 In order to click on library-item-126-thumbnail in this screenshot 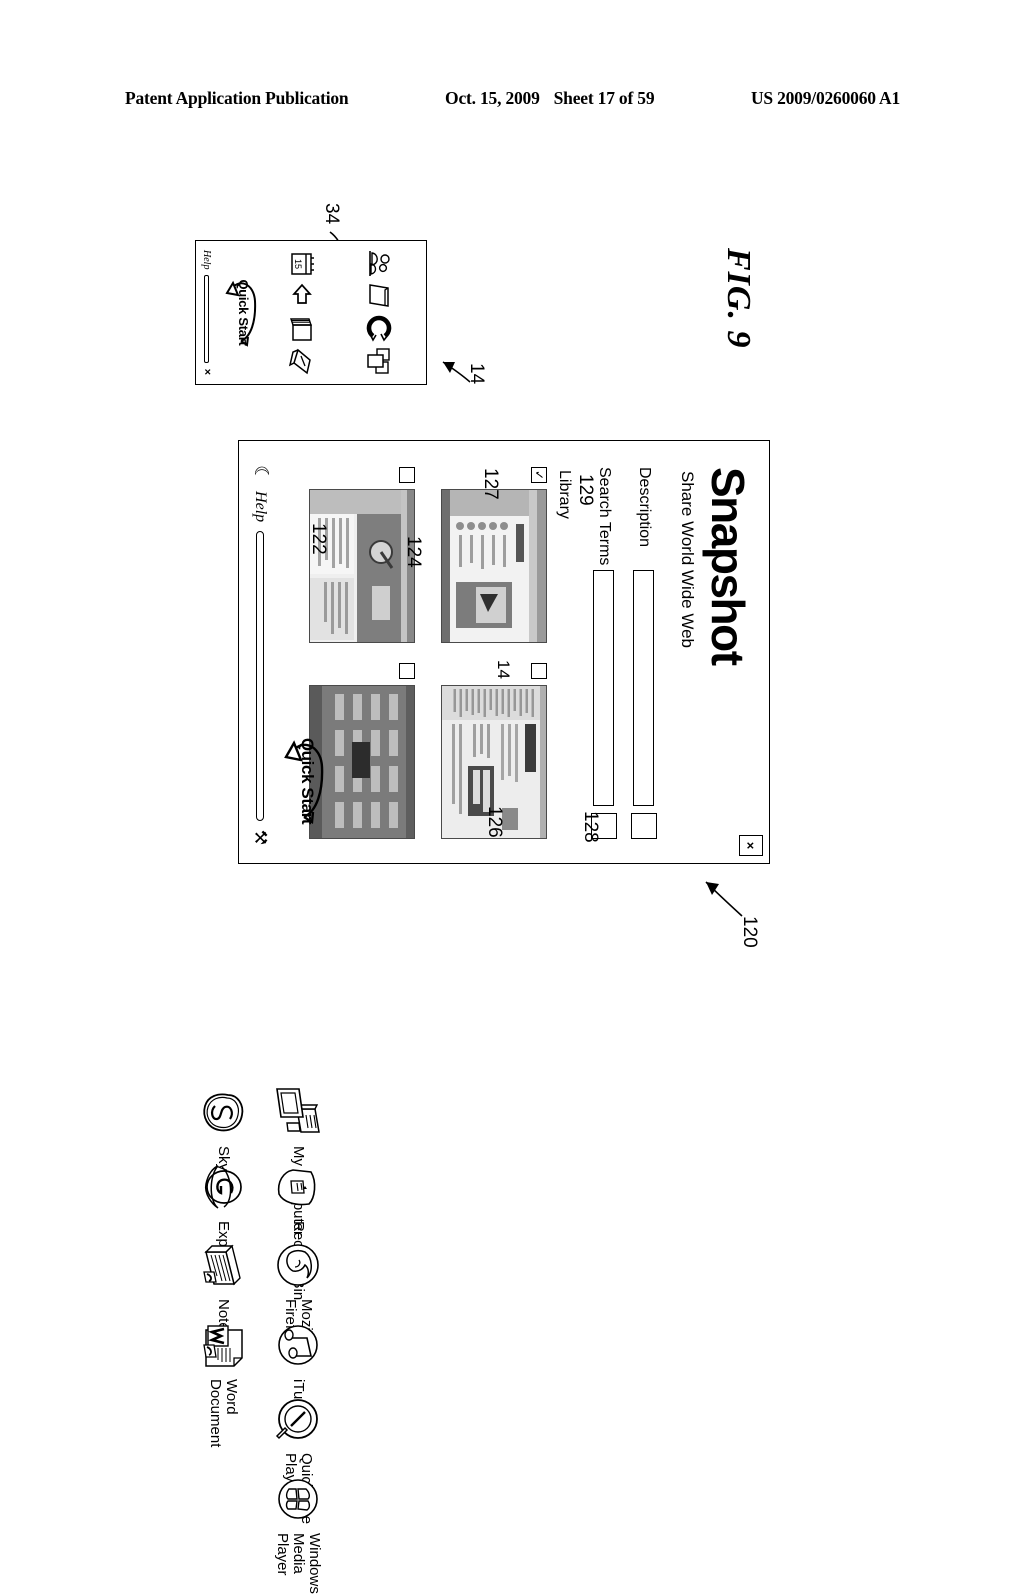, I will do `click(494, 566)`.